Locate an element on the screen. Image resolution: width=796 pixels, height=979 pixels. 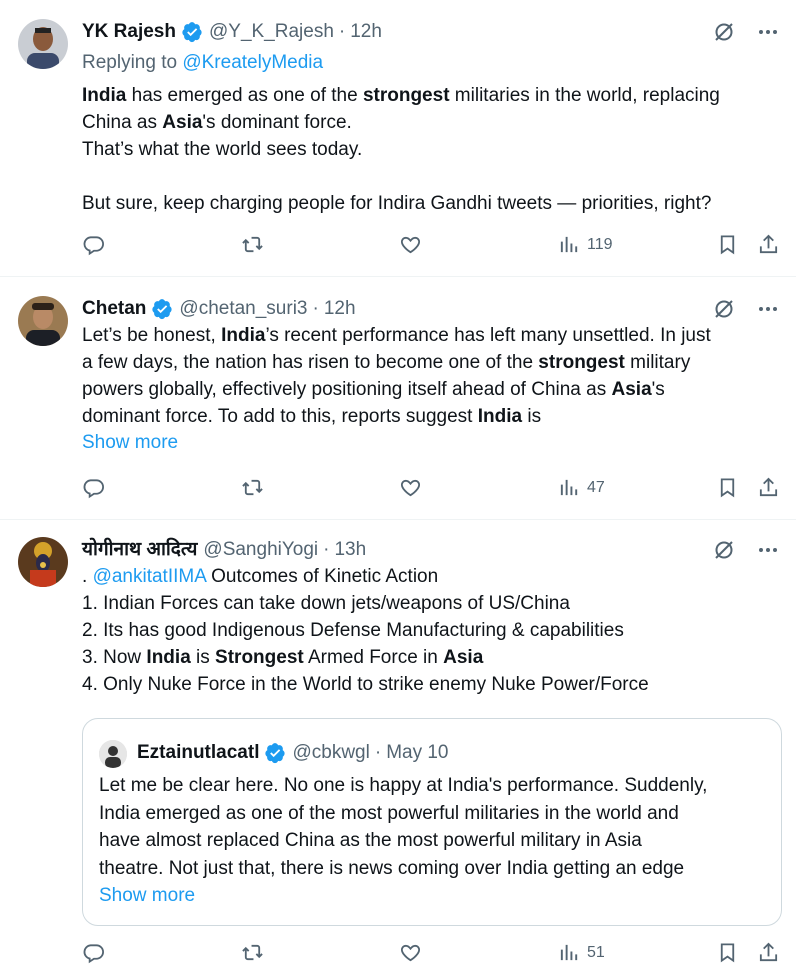
replying-to: Replying to @KreatelyMedia is located at coordinates (203, 62).